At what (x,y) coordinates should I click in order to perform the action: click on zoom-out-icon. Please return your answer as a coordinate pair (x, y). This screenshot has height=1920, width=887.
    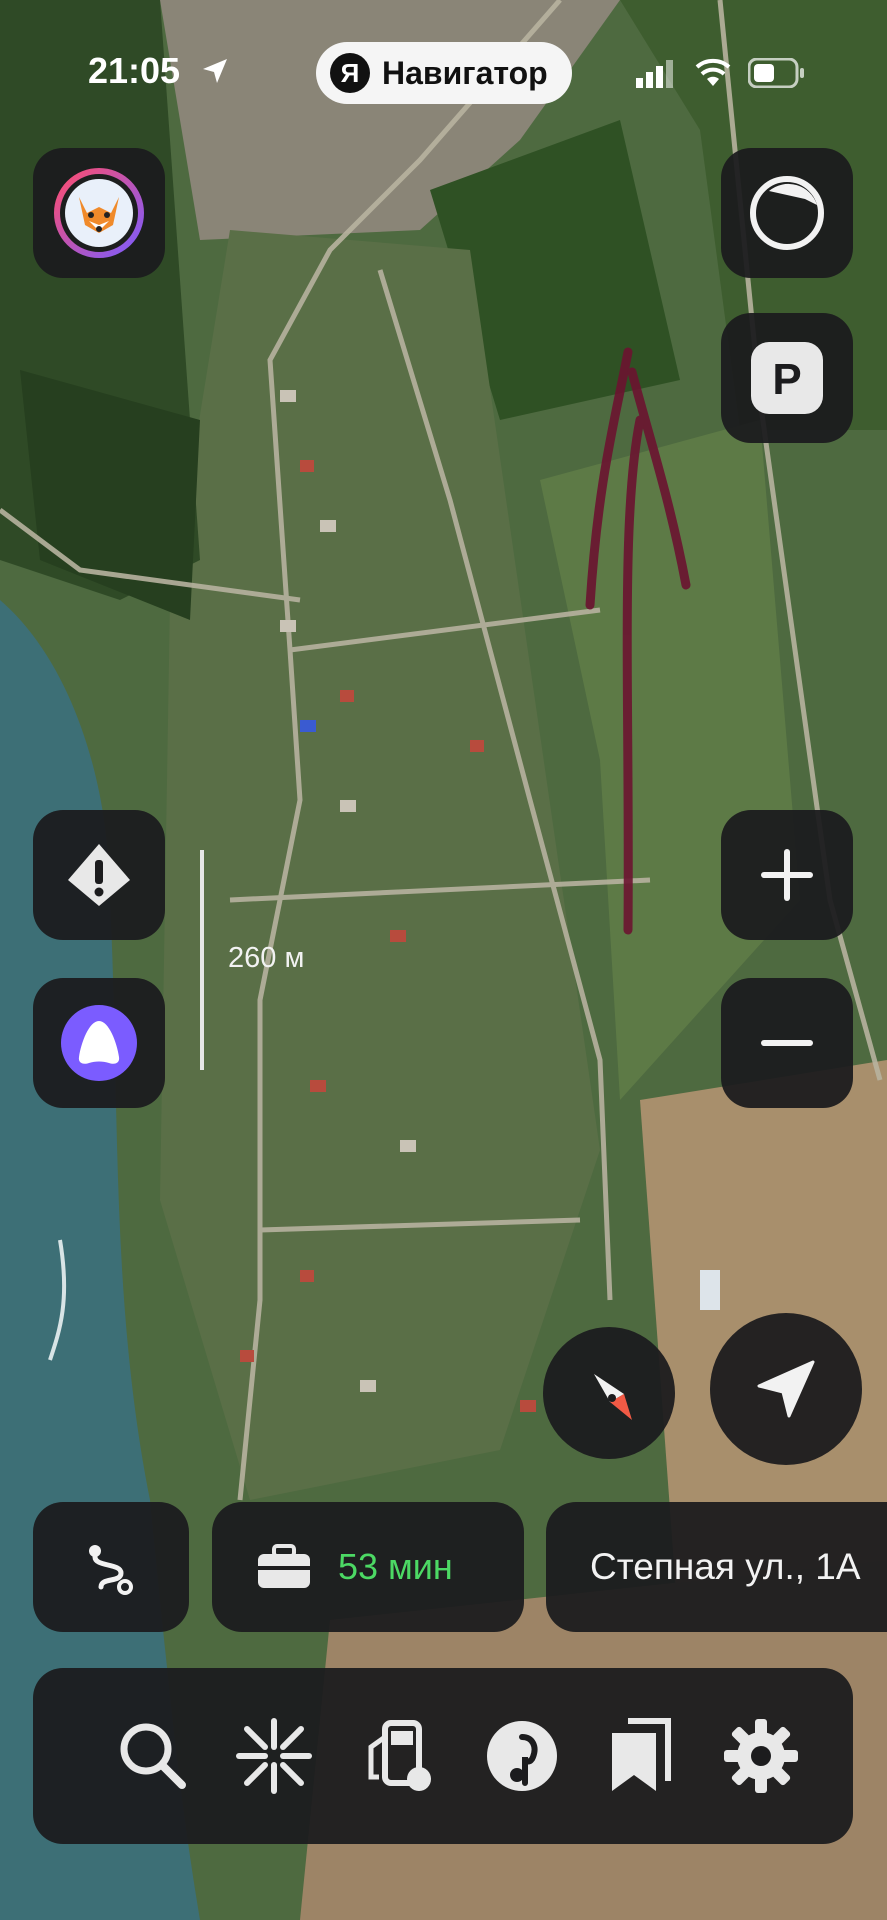
    Looking at the image, I should click on (787, 1043).